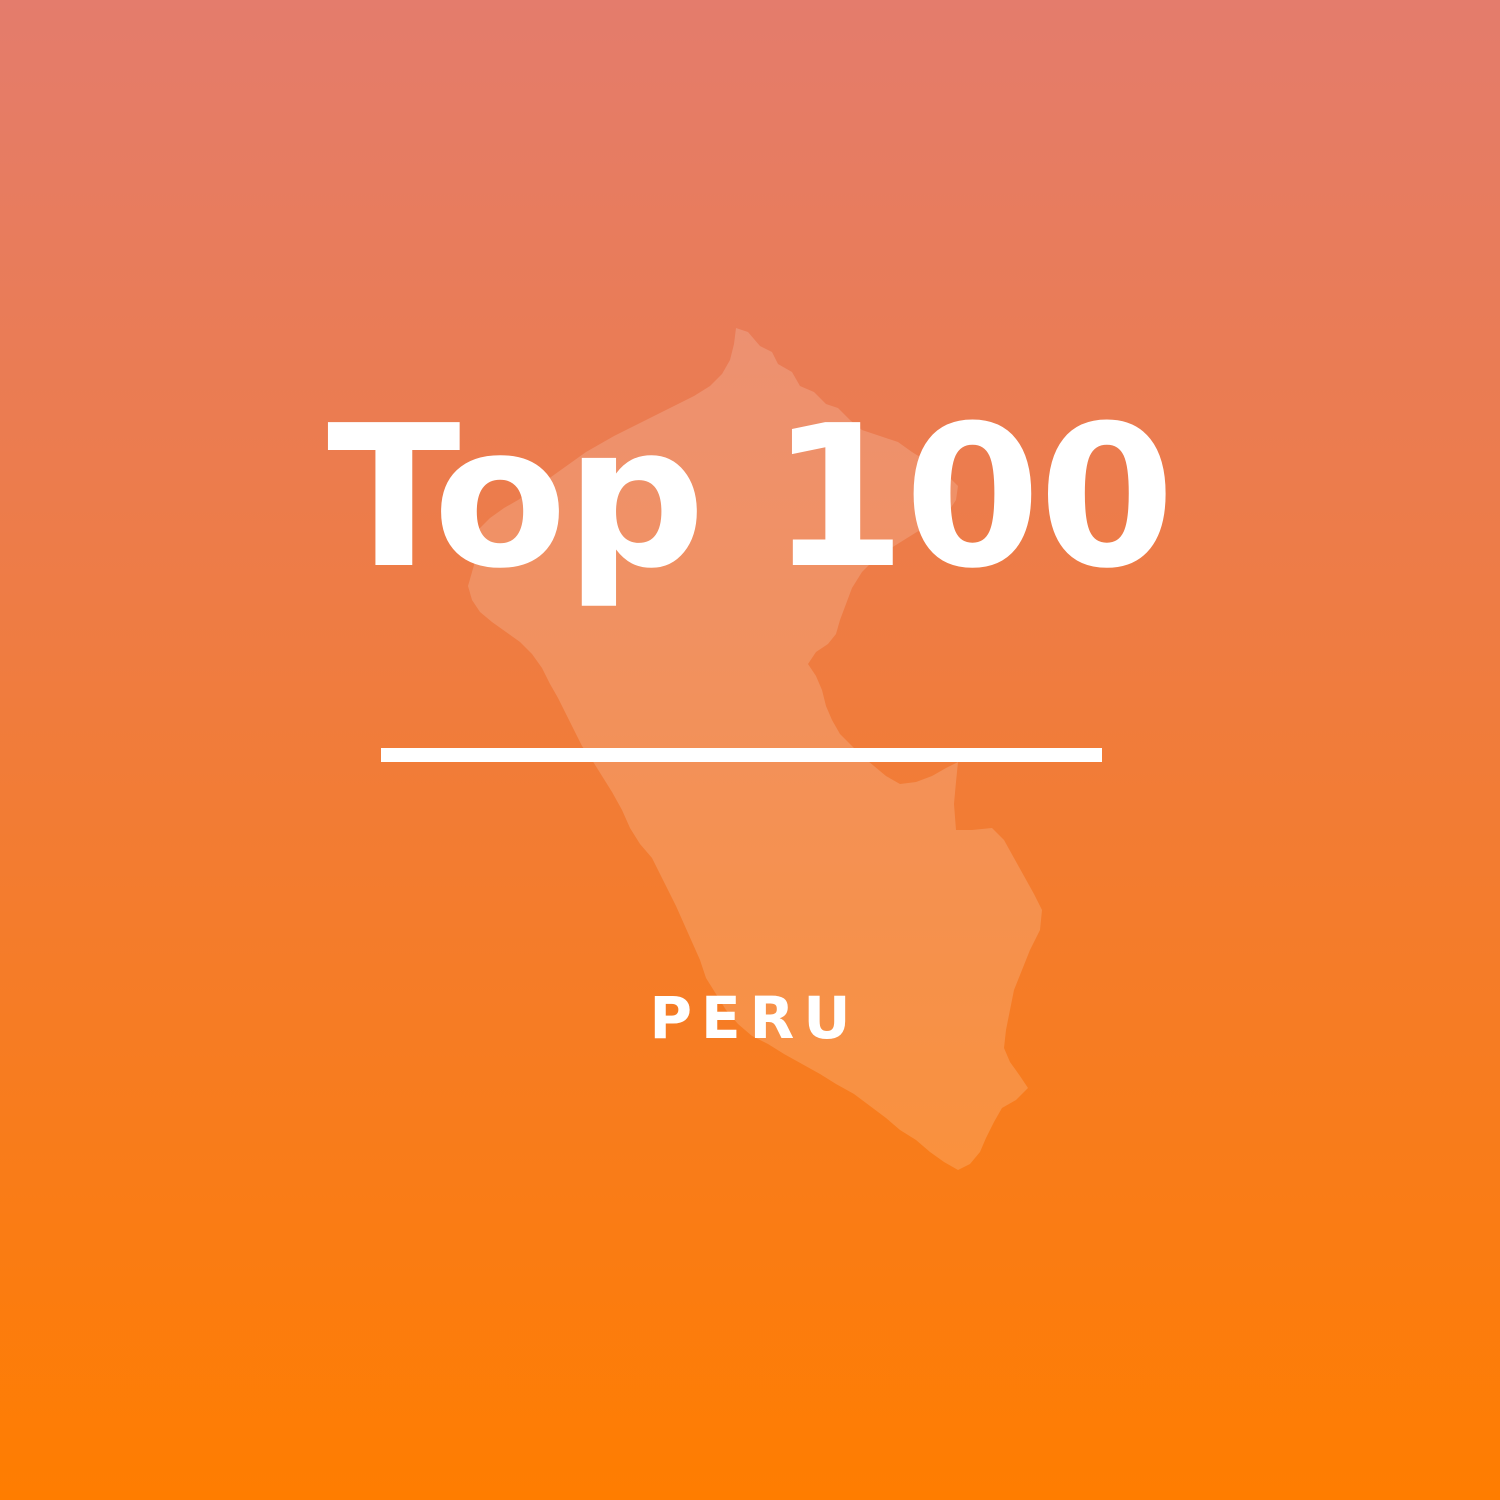 The height and width of the screenshot is (1500, 1500). I want to click on title-divider, so click(741, 755).